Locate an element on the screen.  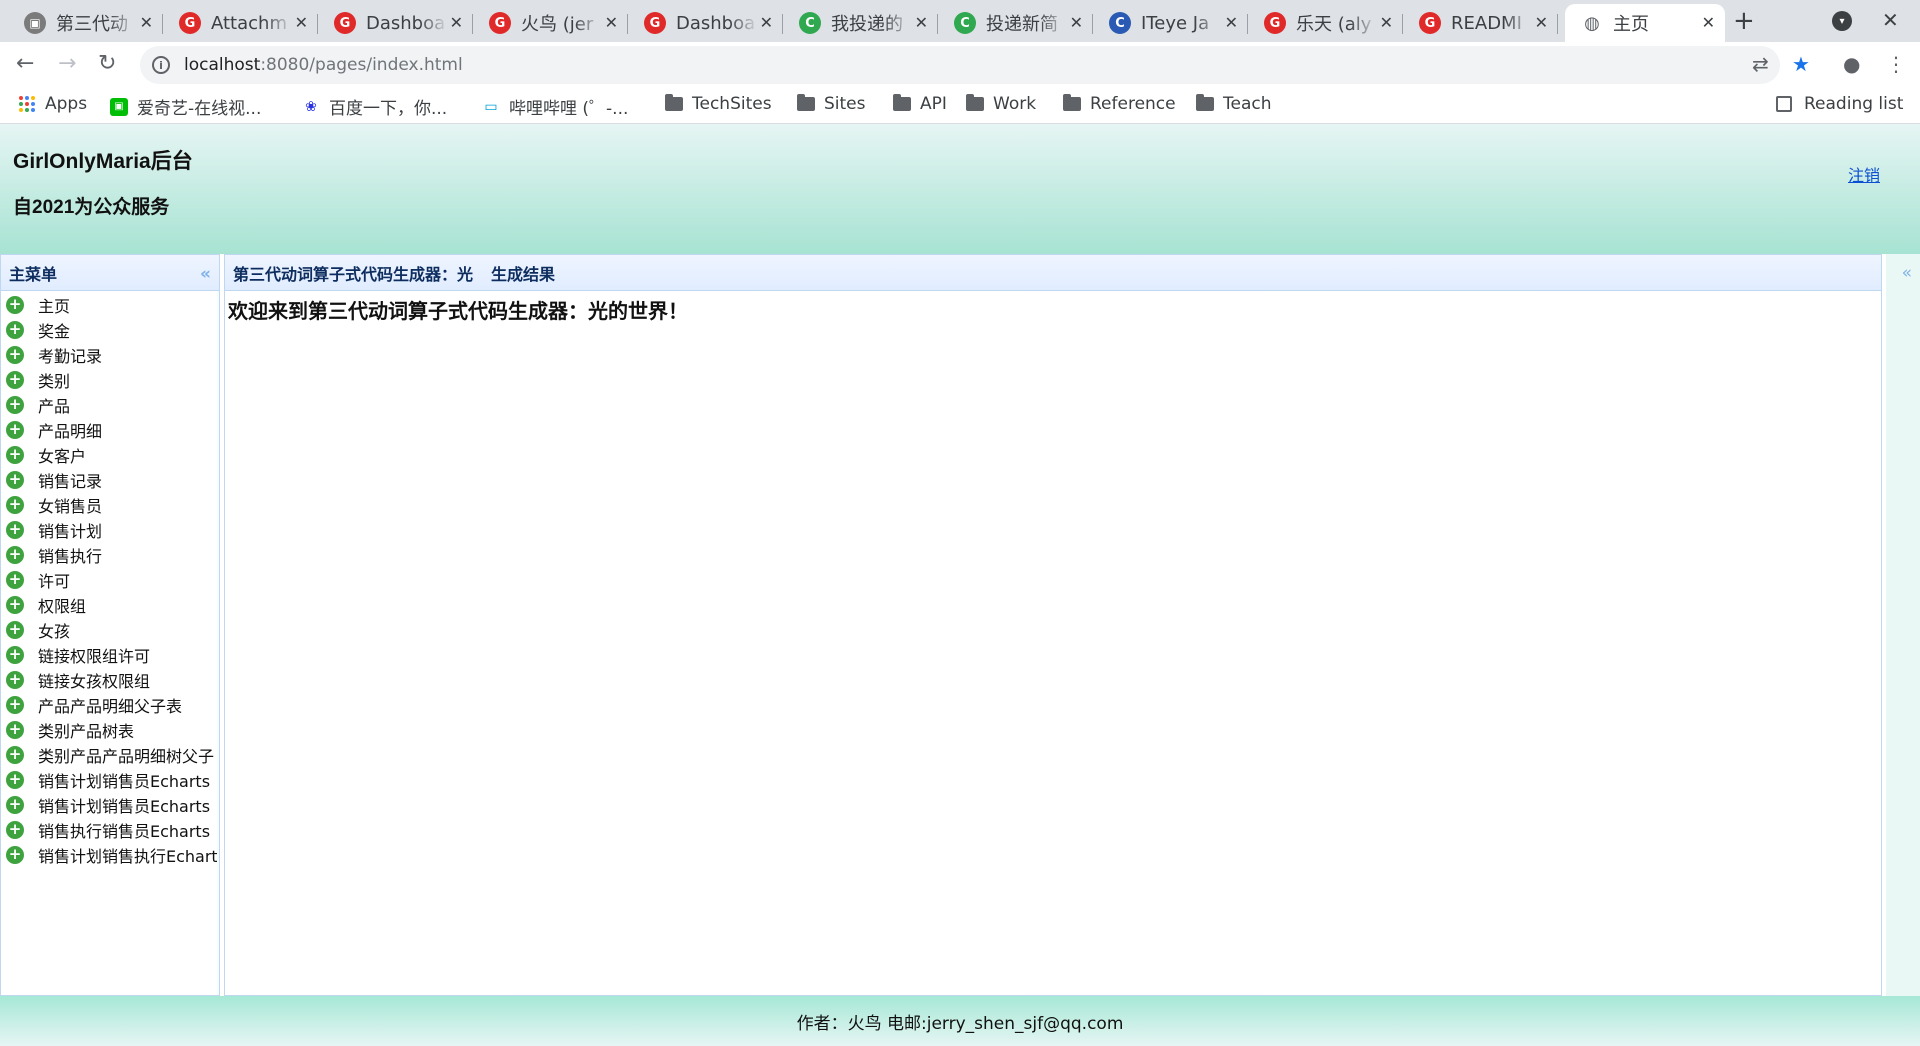
apps-grid-icon is located at coordinates (27, 104).